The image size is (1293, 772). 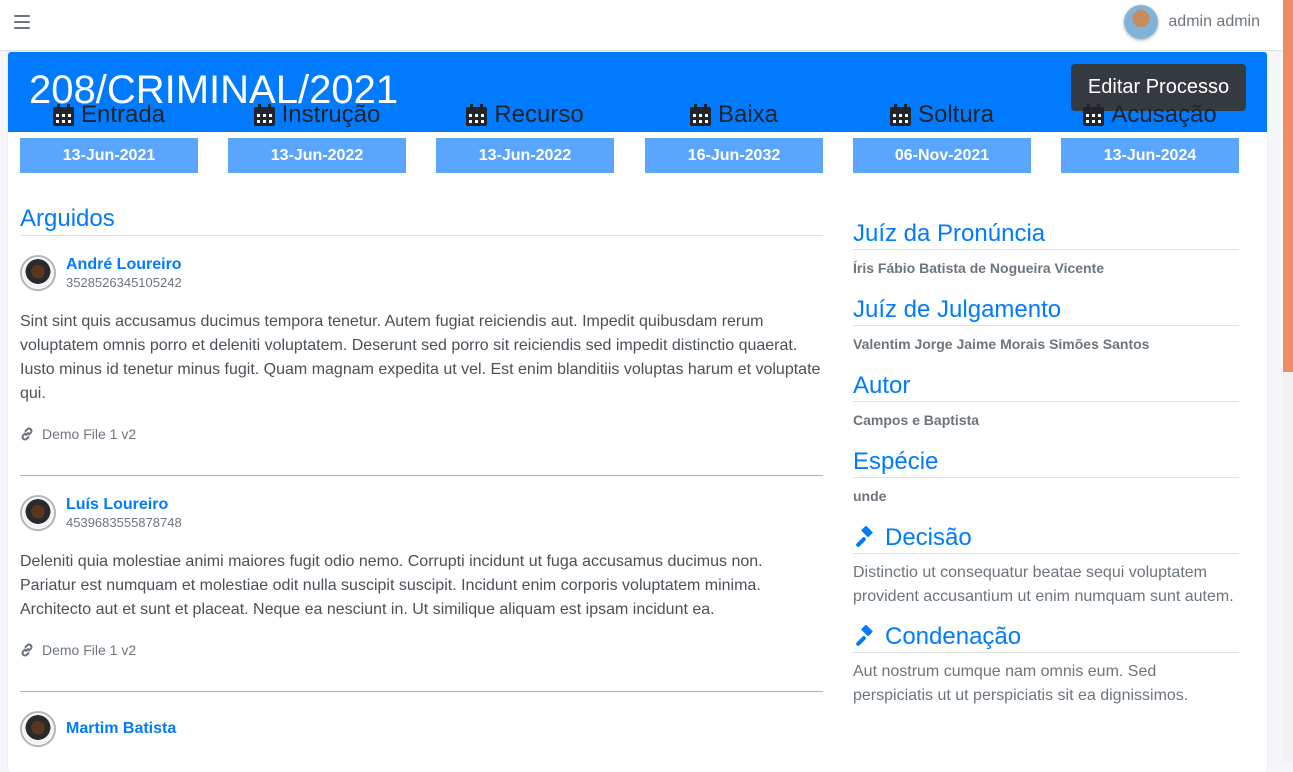 What do you see at coordinates (121, 729) in the screenshot?
I see `arguido-name-link: Martim Batista` at bounding box center [121, 729].